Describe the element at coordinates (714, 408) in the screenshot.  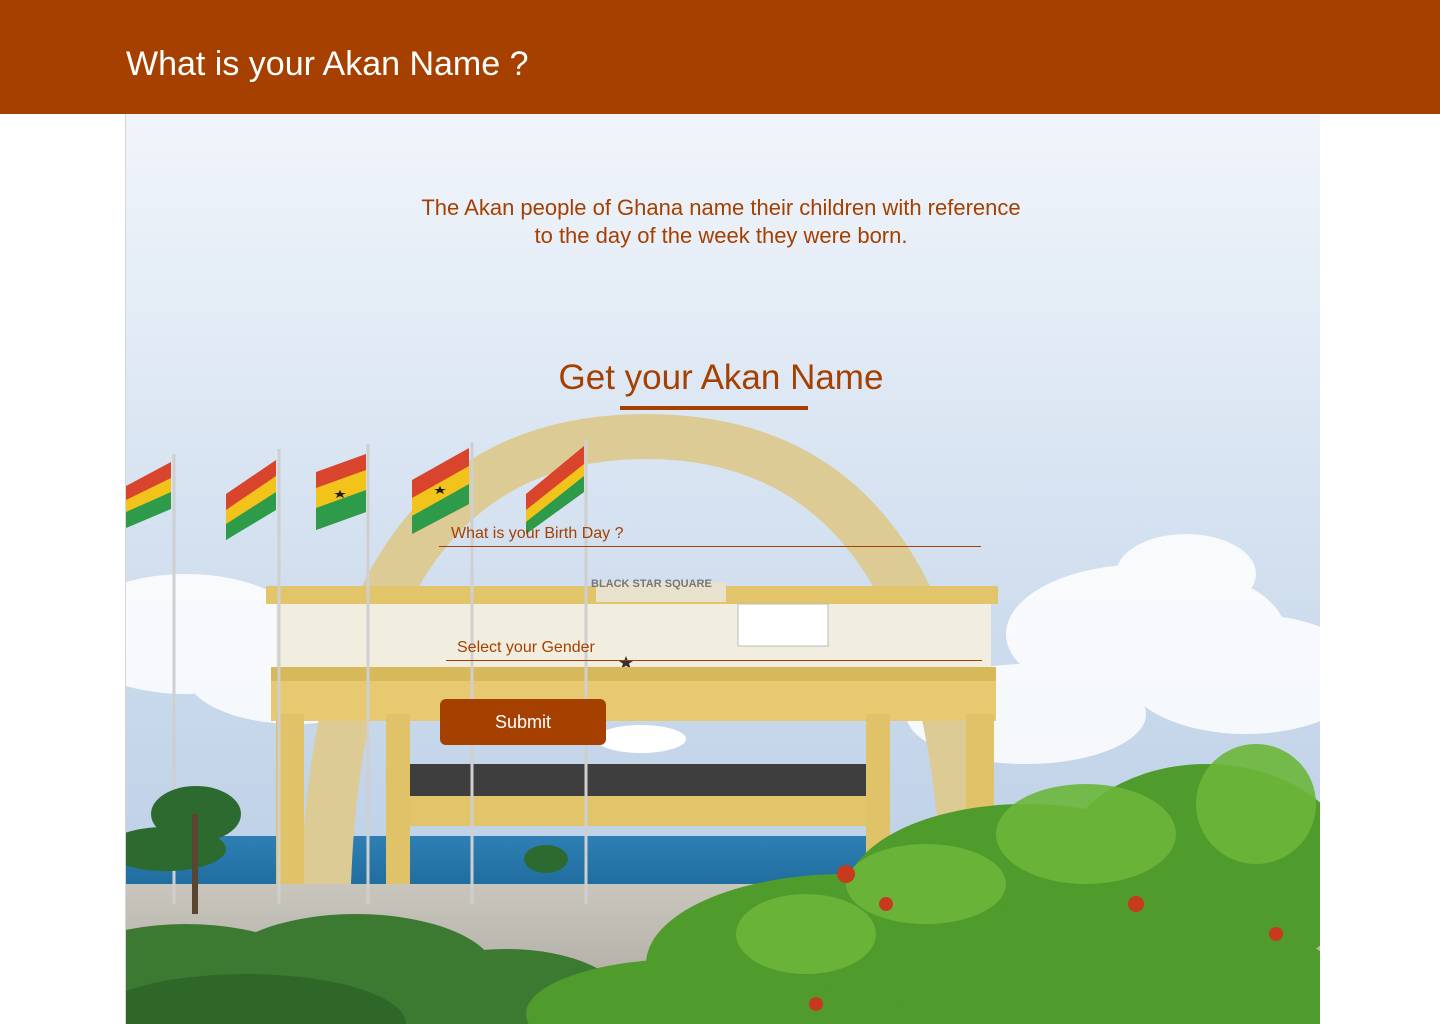
I see `title-underline` at that location.